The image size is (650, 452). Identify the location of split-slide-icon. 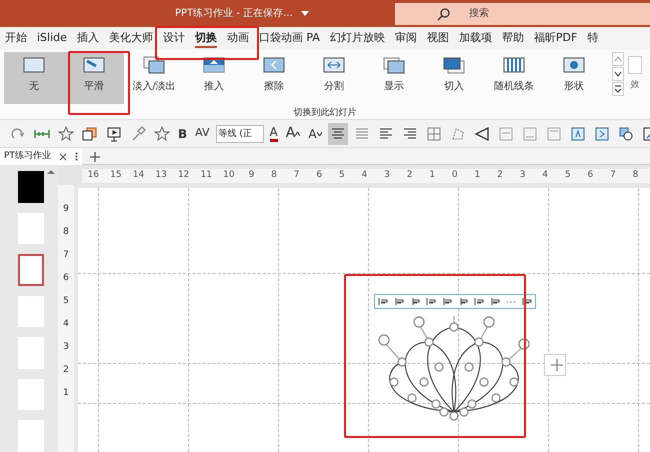
(334, 65).